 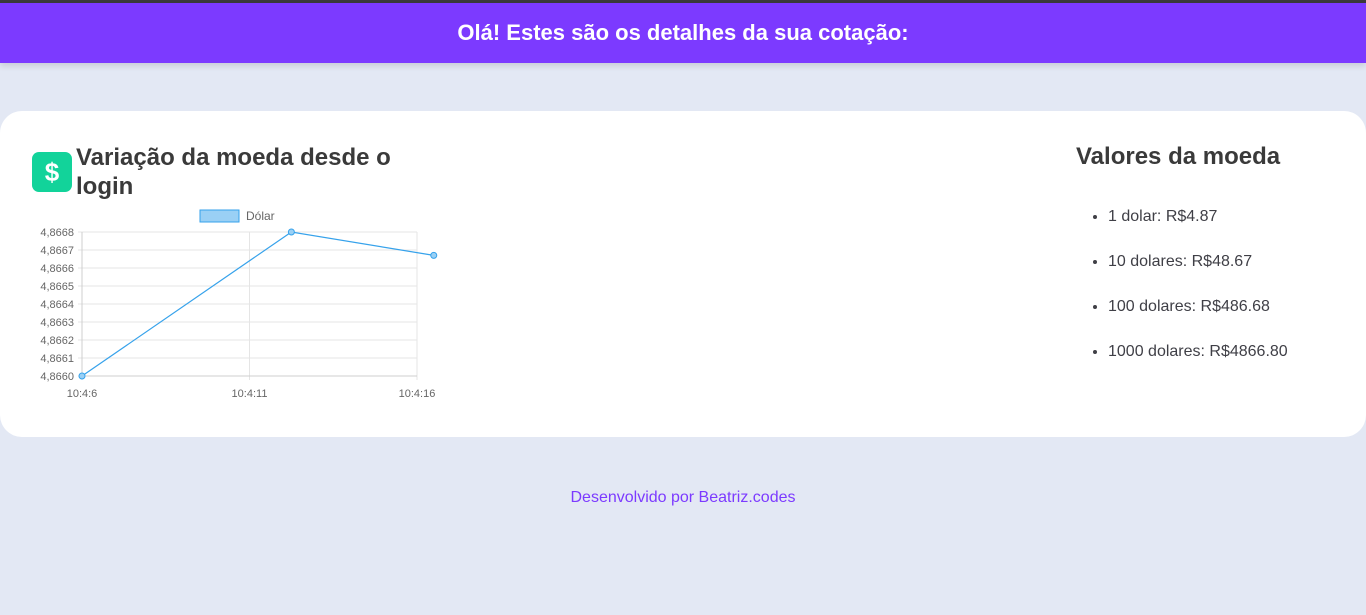 What do you see at coordinates (57, 359) in the screenshot?
I see `y-tick-label: 4,8661` at bounding box center [57, 359].